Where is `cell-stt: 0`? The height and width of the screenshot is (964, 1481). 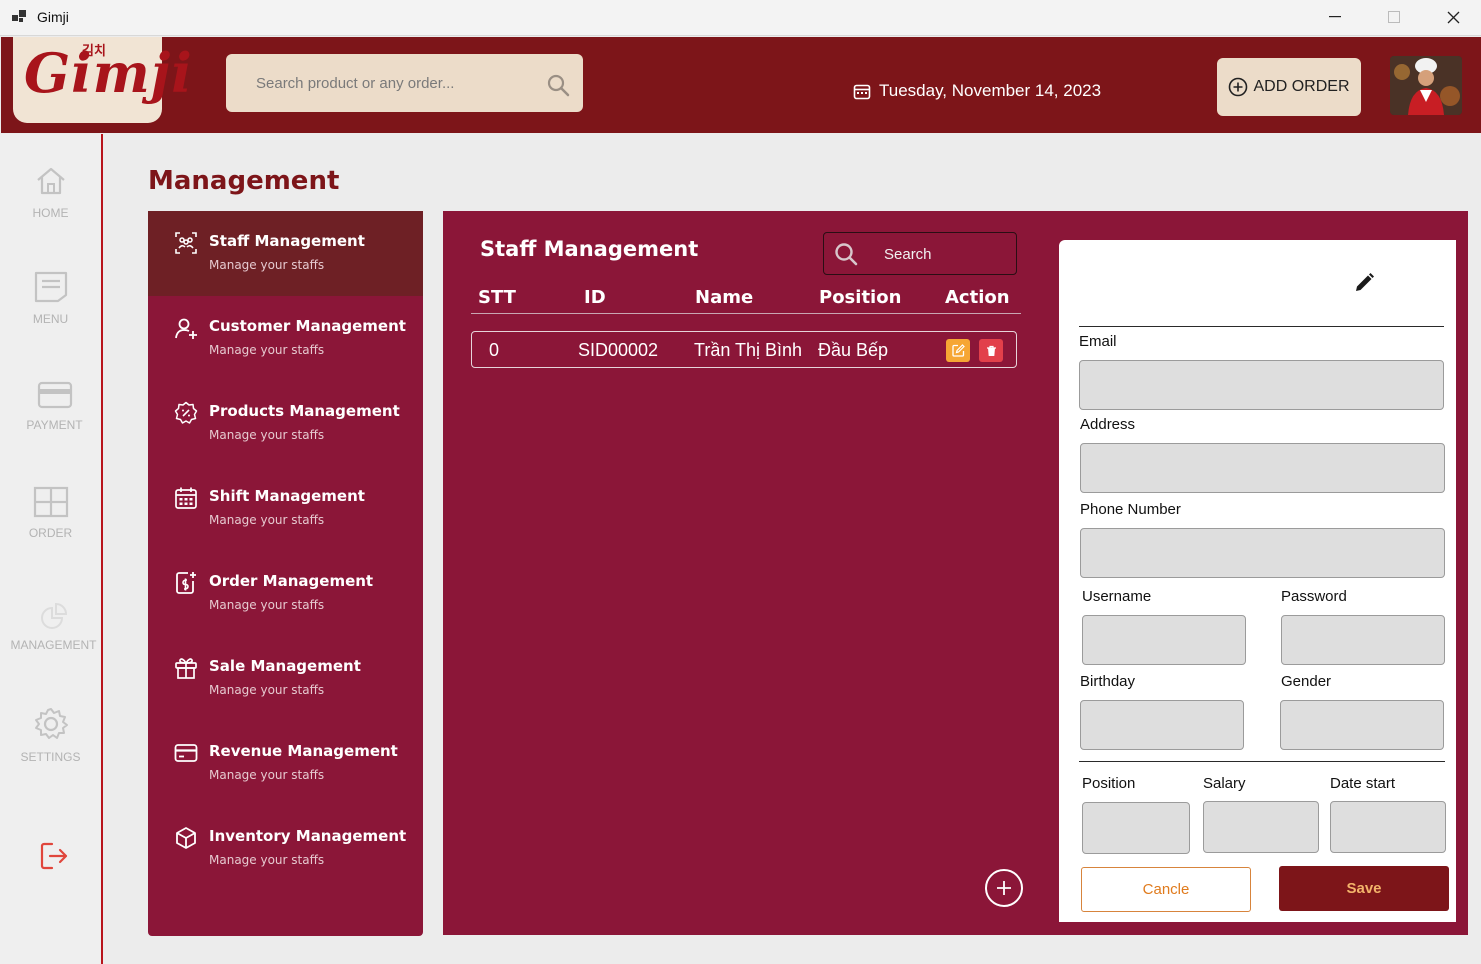
cell-stt: 0 is located at coordinates (494, 350).